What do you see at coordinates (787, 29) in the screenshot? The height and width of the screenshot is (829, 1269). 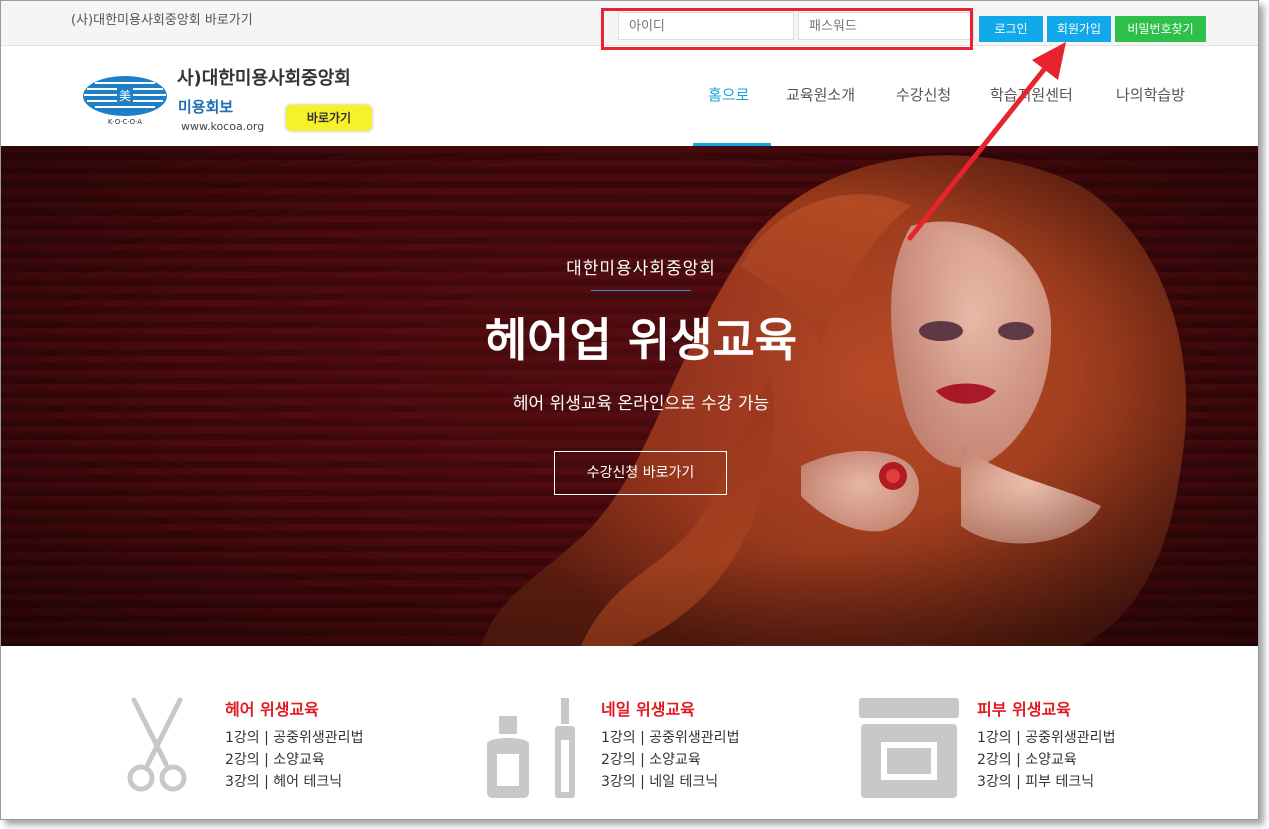 I see `login-highlight-box` at bounding box center [787, 29].